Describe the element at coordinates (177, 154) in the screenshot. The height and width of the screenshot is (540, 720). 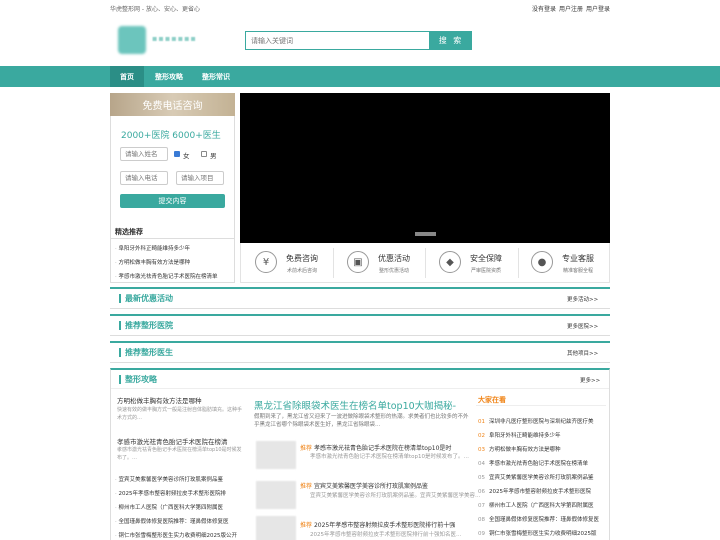
I see `gender-female-radio` at that location.